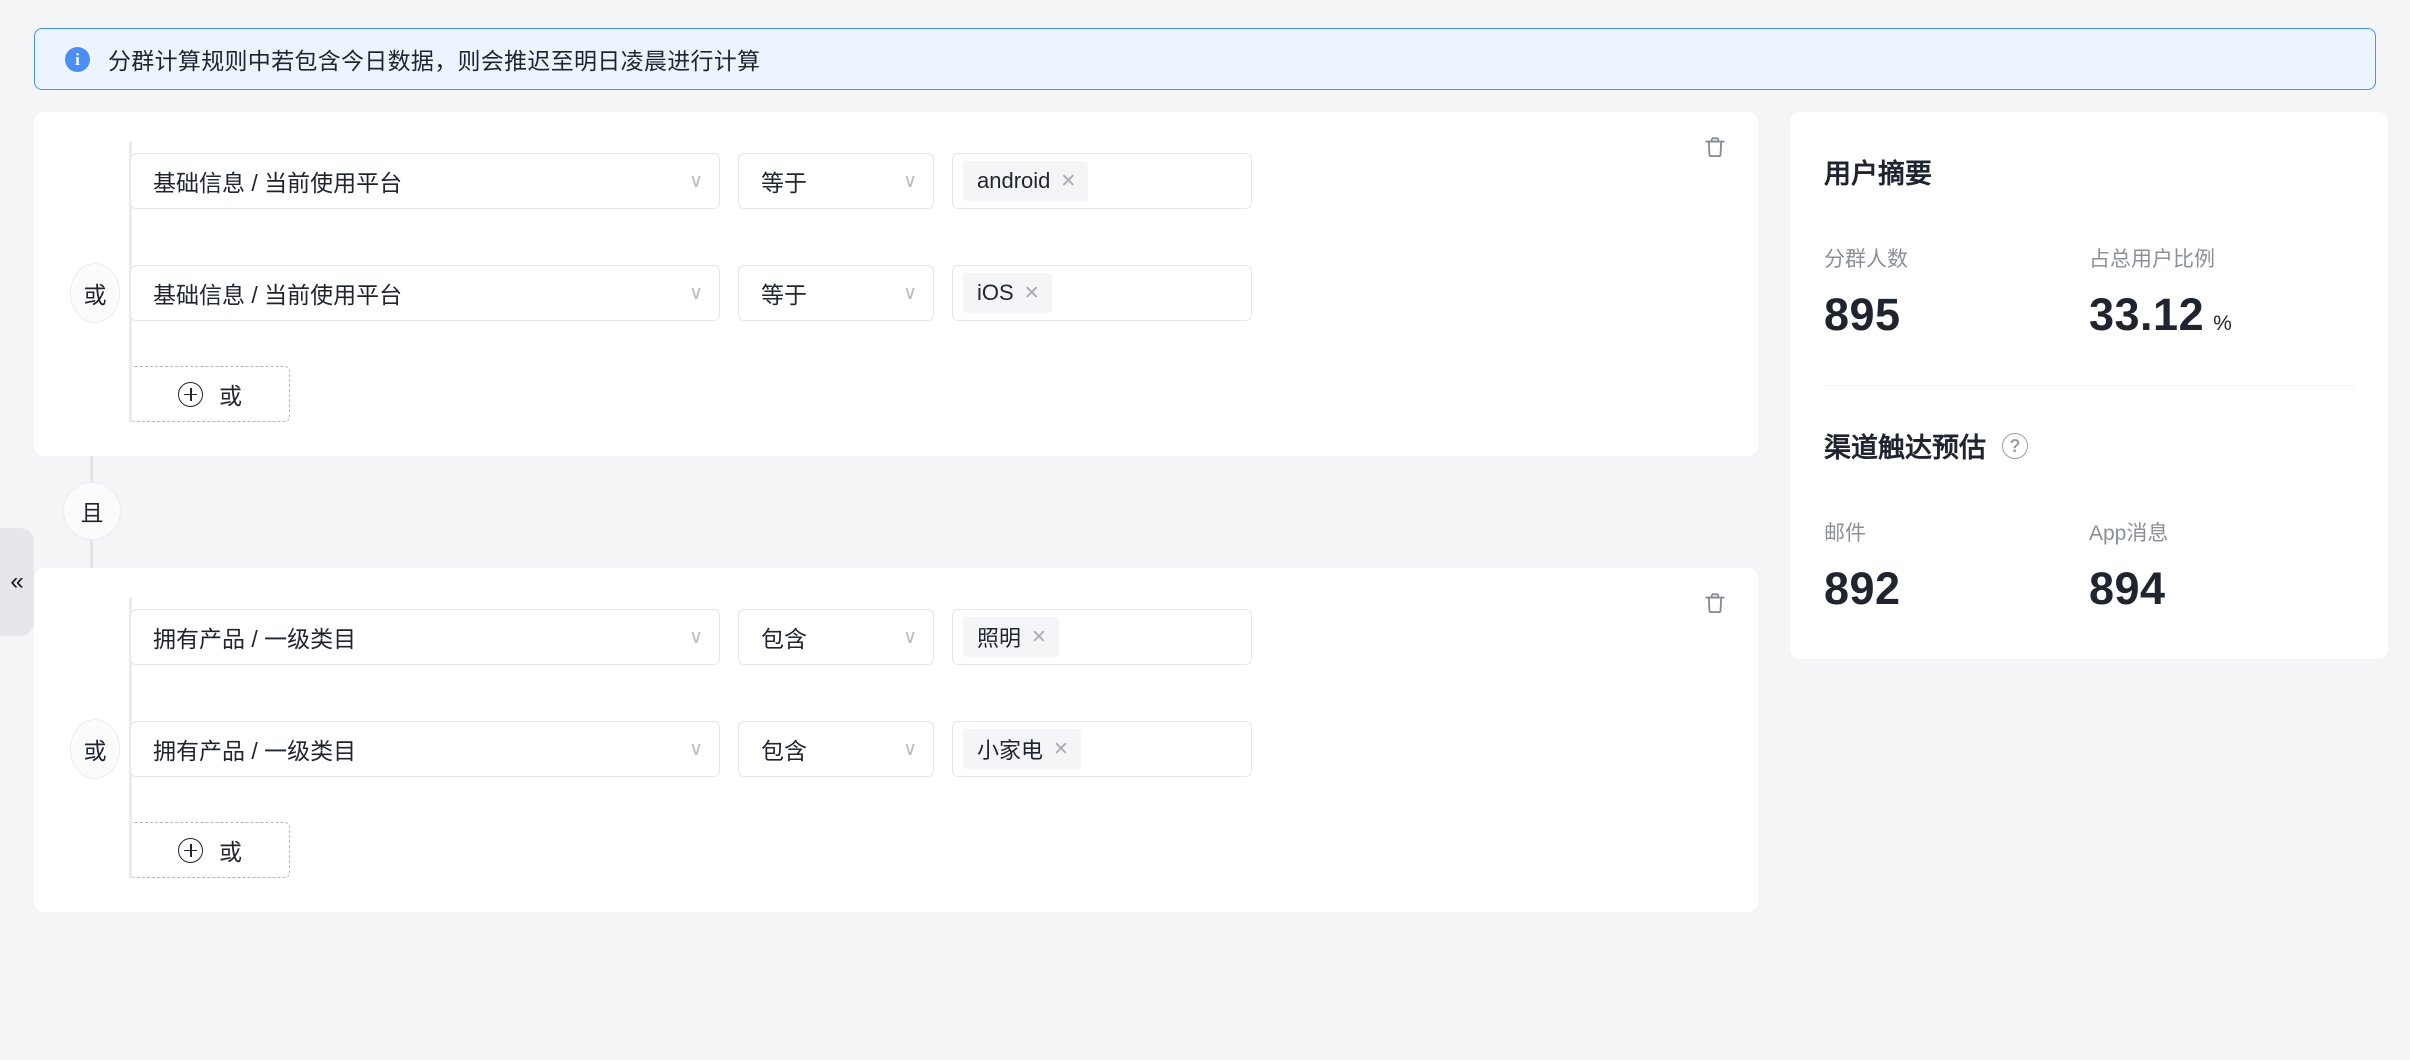  I want to click on metric-label: 分群人数, so click(1866, 259).